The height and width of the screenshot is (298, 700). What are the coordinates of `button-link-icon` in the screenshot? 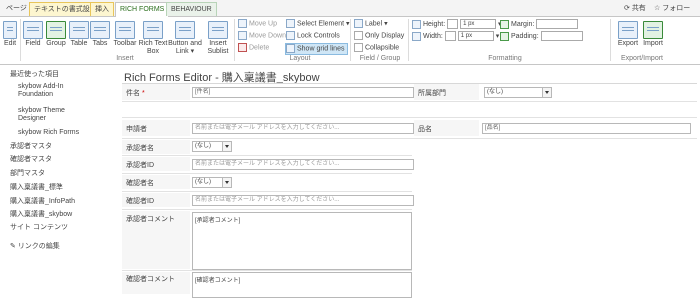 It's located at (185, 30).